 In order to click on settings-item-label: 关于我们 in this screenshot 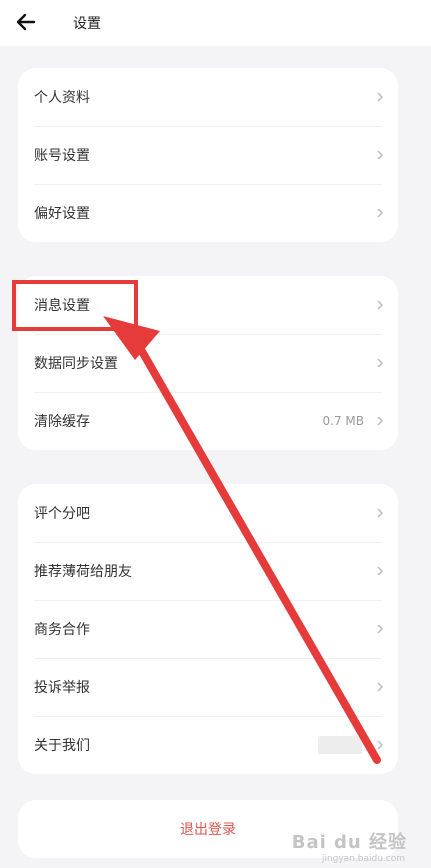, I will do `click(62, 746)`.